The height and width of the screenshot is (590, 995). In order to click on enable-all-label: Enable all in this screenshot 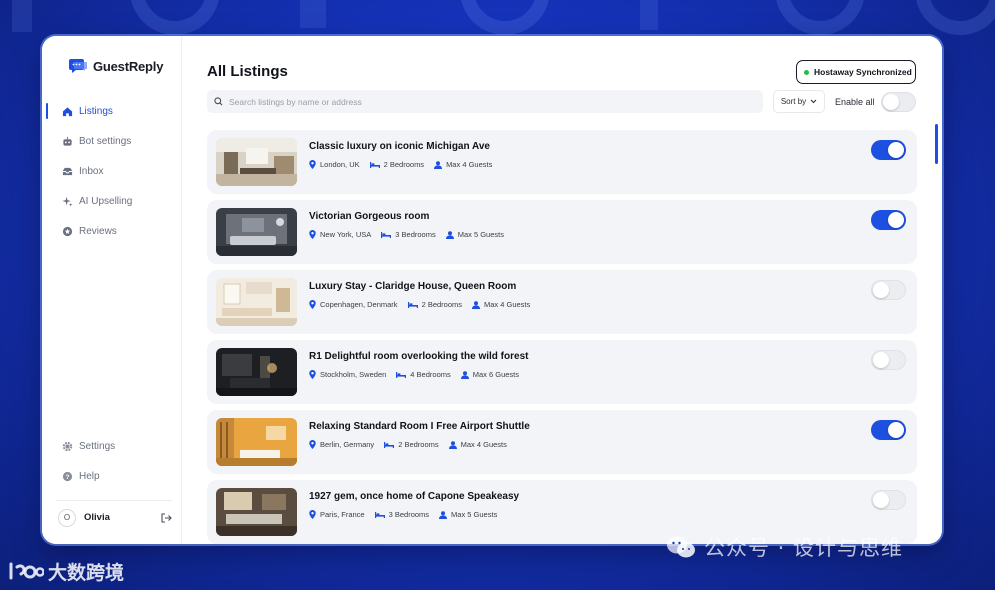, I will do `click(855, 102)`.